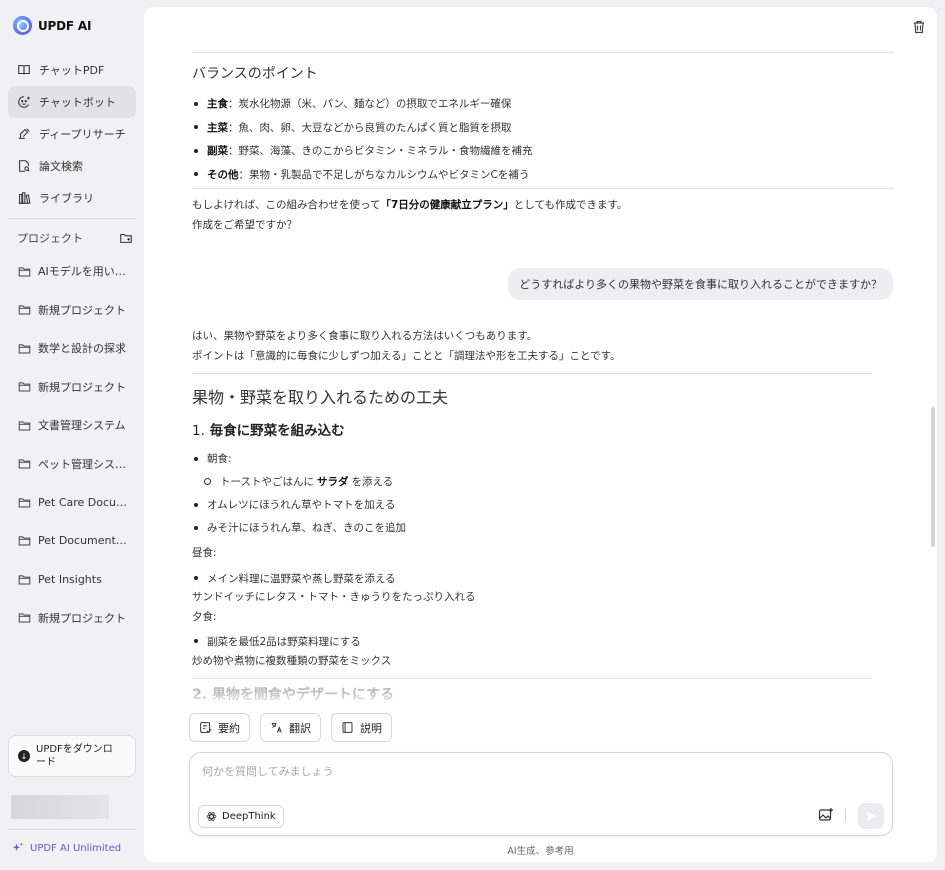 The width and height of the screenshot is (945, 870). What do you see at coordinates (17, 846) in the screenshot?
I see `sparkle-icon` at bounding box center [17, 846].